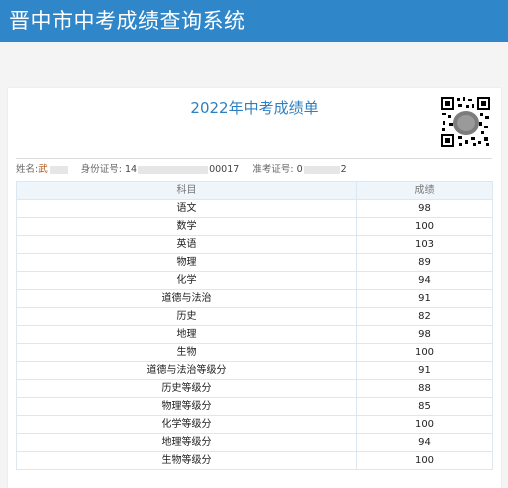 The height and width of the screenshot is (488, 508). I want to click on subject-cell: 道德与法治, so click(186, 298).